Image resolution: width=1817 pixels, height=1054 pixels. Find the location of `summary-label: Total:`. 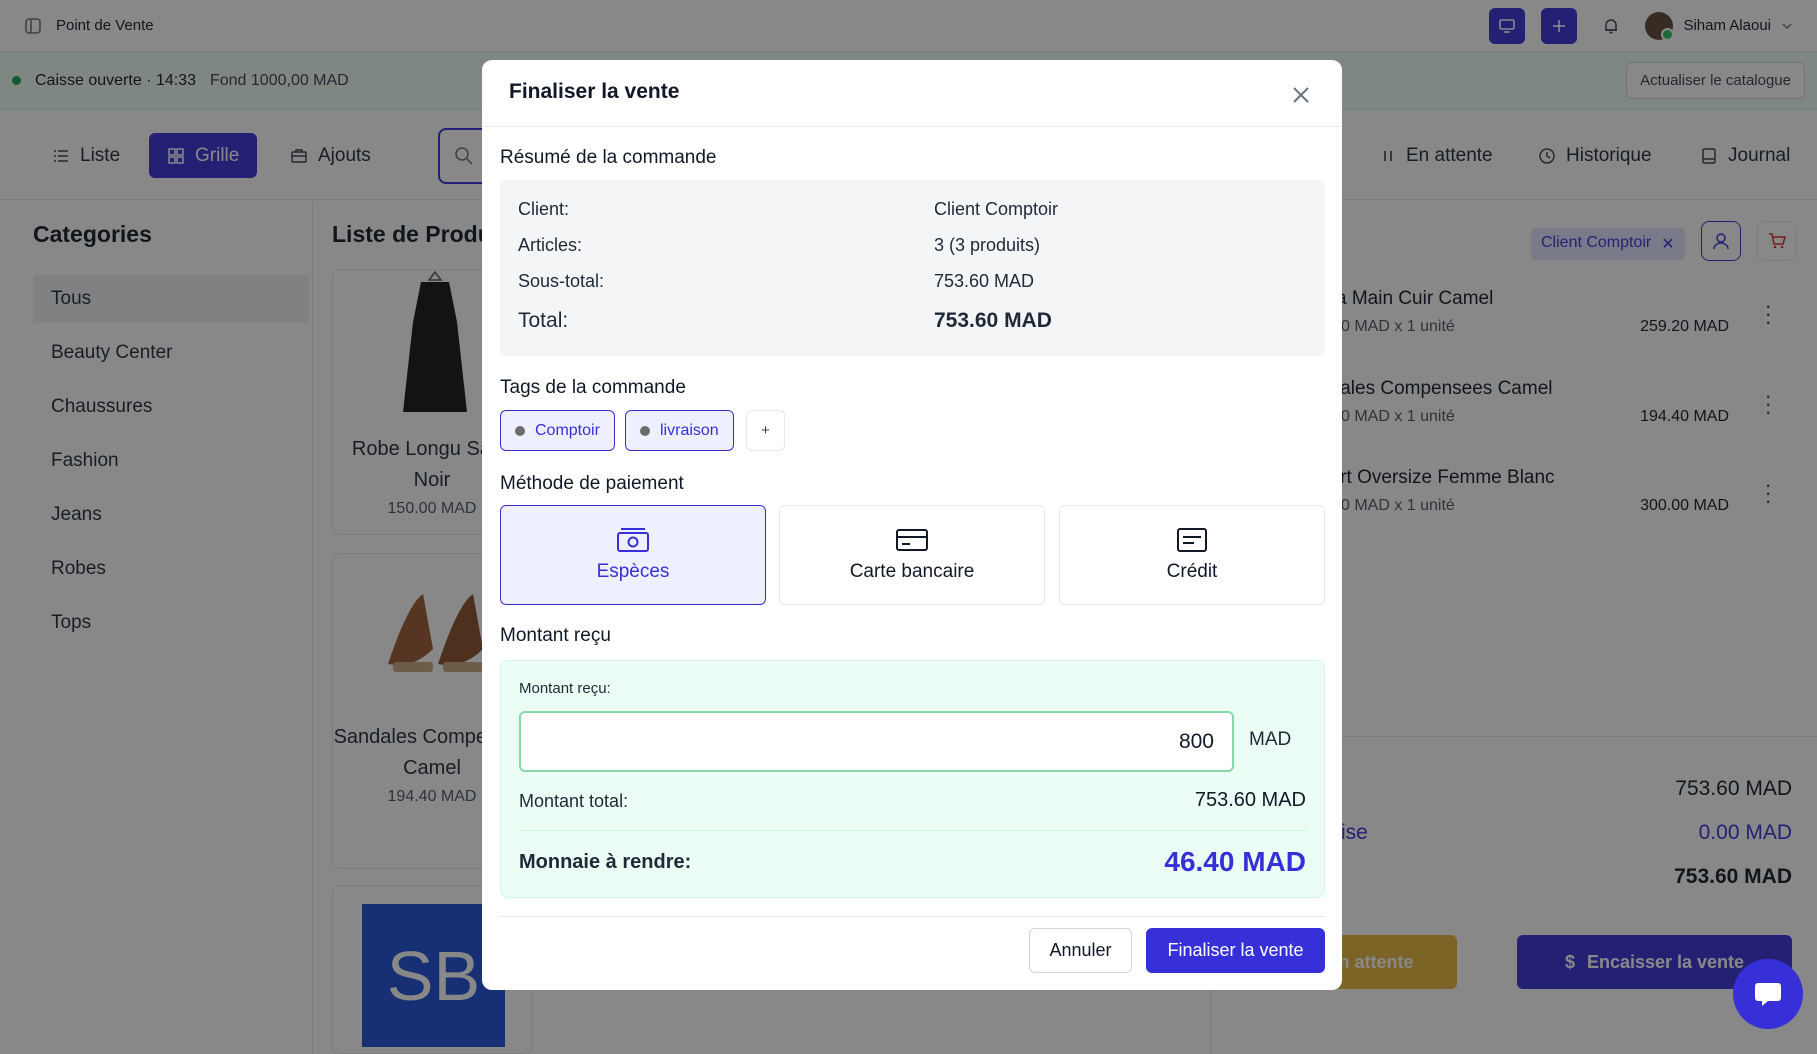

summary-label: Total: is located at coordinates (543, 320).